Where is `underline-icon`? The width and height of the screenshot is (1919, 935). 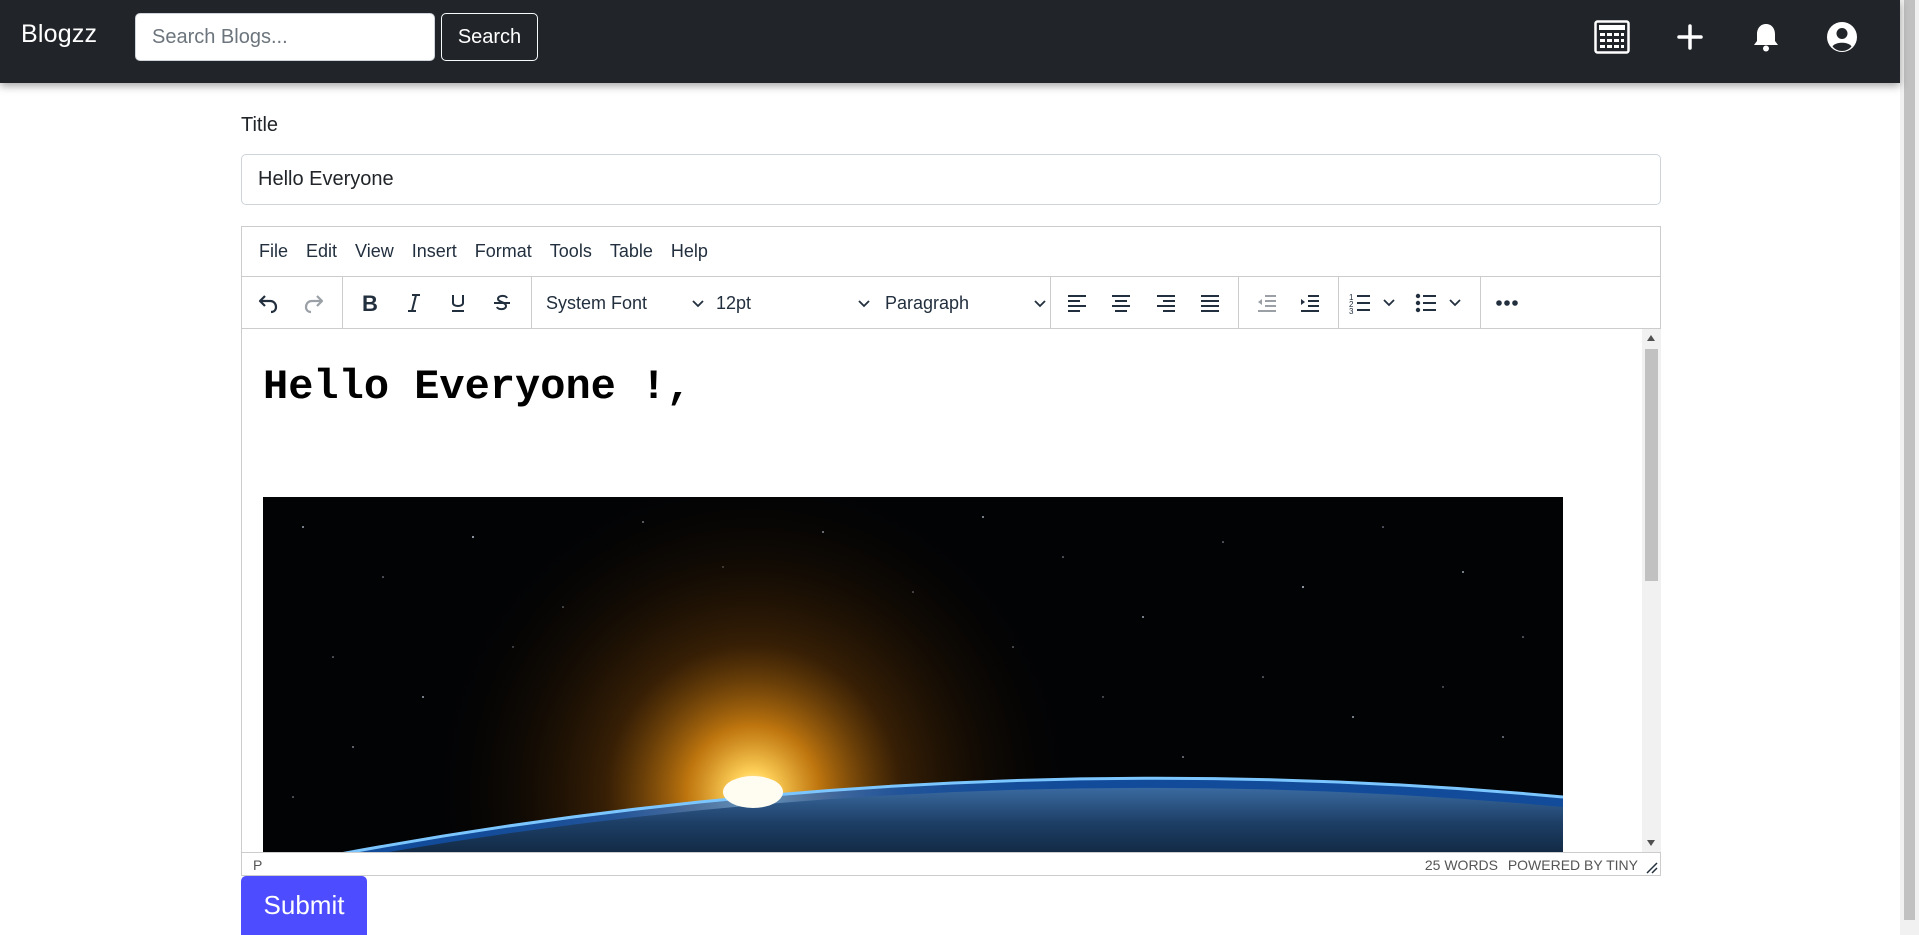
underline-icon is located at coordinates (458, 303).